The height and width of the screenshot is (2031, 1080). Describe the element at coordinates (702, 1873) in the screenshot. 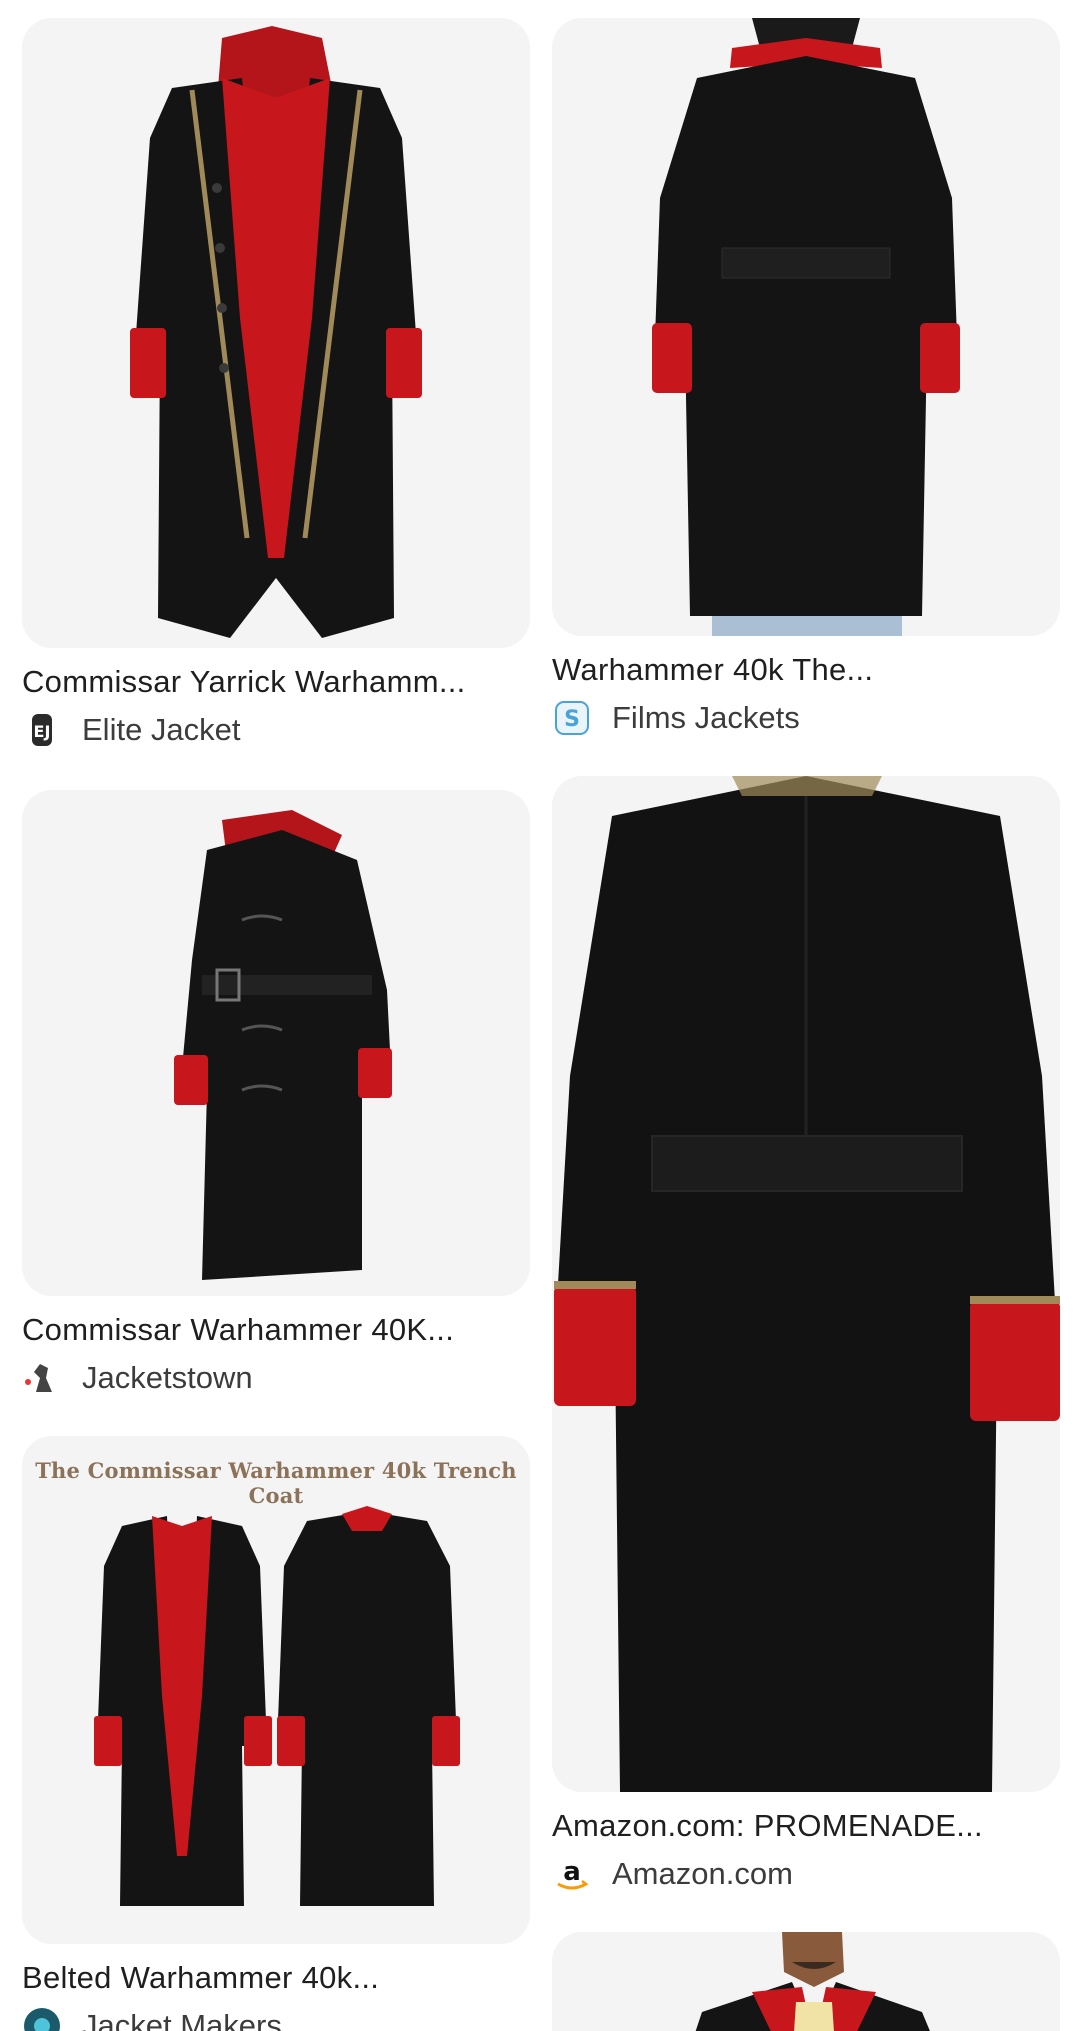

I see `result-source-name: Amazon.com` at that location.